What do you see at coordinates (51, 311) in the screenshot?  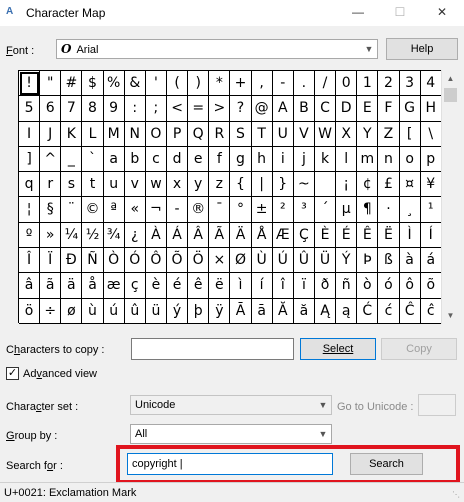 I see `character-cell: ÷` at bounding box center [51, 311].